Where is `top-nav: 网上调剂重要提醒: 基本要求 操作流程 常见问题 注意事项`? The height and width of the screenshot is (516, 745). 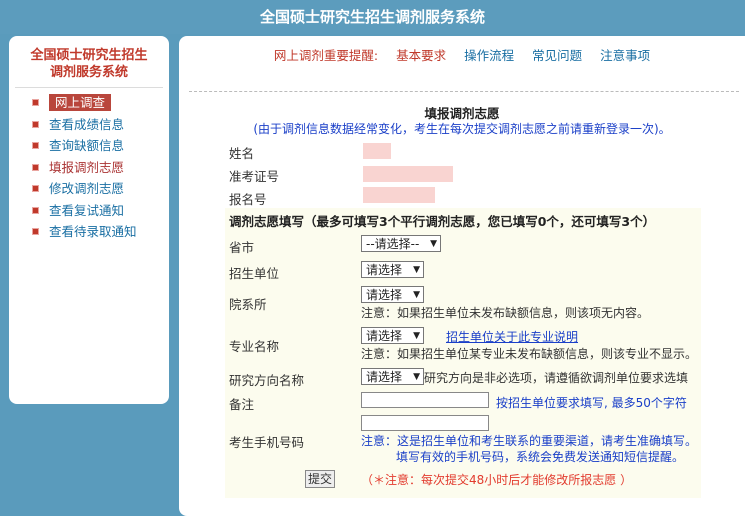
top-nav: 网上调剂重要提醒: 基本要求 操作流程 常见问题 注意事项 is located at coordinates (462, 54).